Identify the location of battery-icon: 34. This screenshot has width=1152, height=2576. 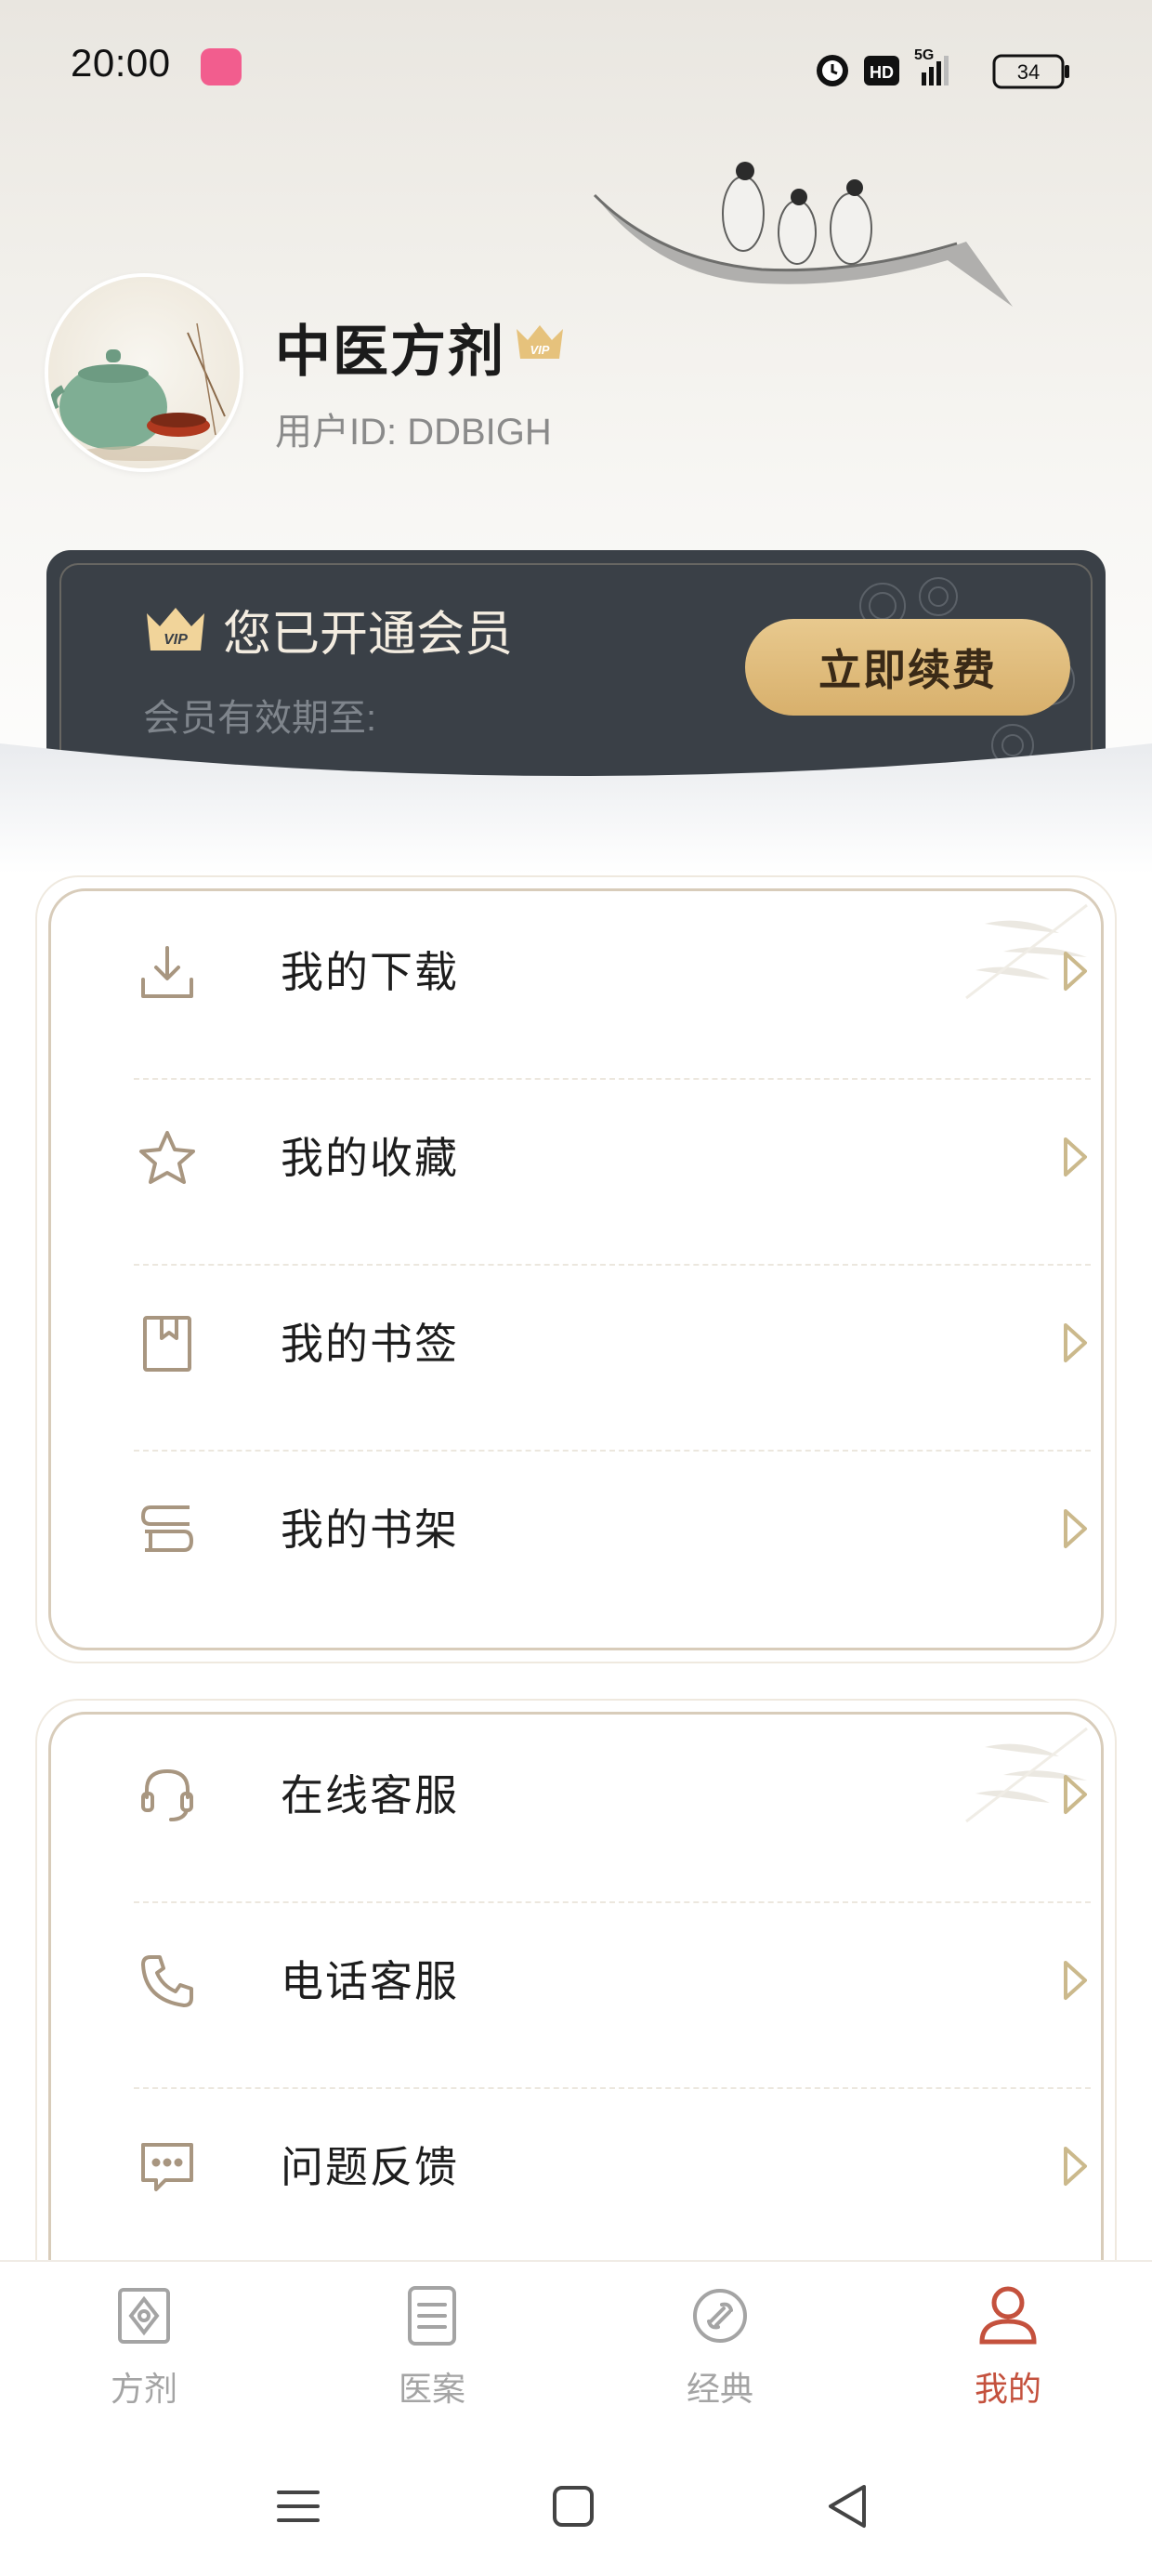
(1030, 71).